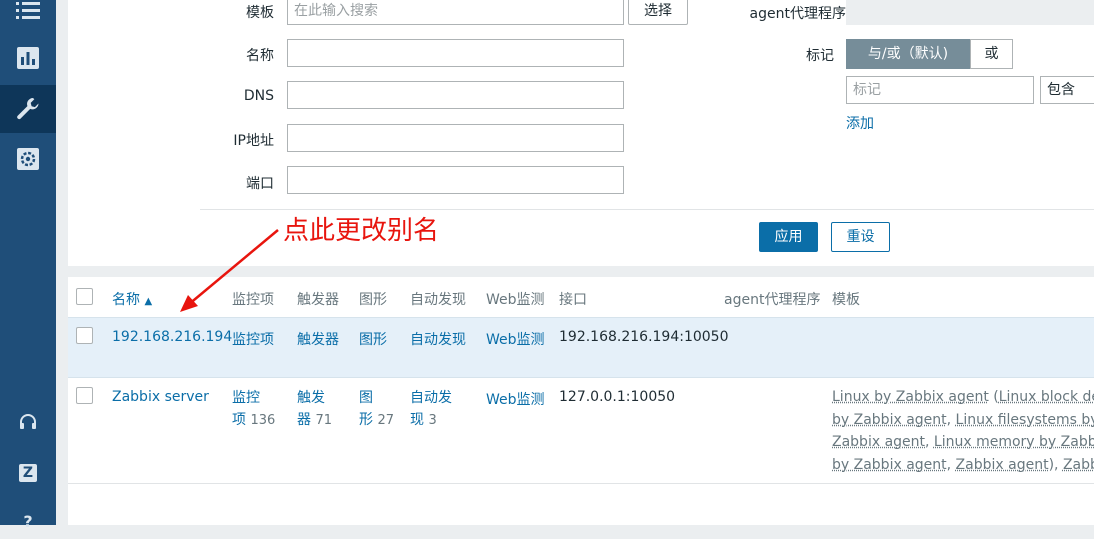  I want to click on tag-operator-select: 包含, so click(1067, 90).